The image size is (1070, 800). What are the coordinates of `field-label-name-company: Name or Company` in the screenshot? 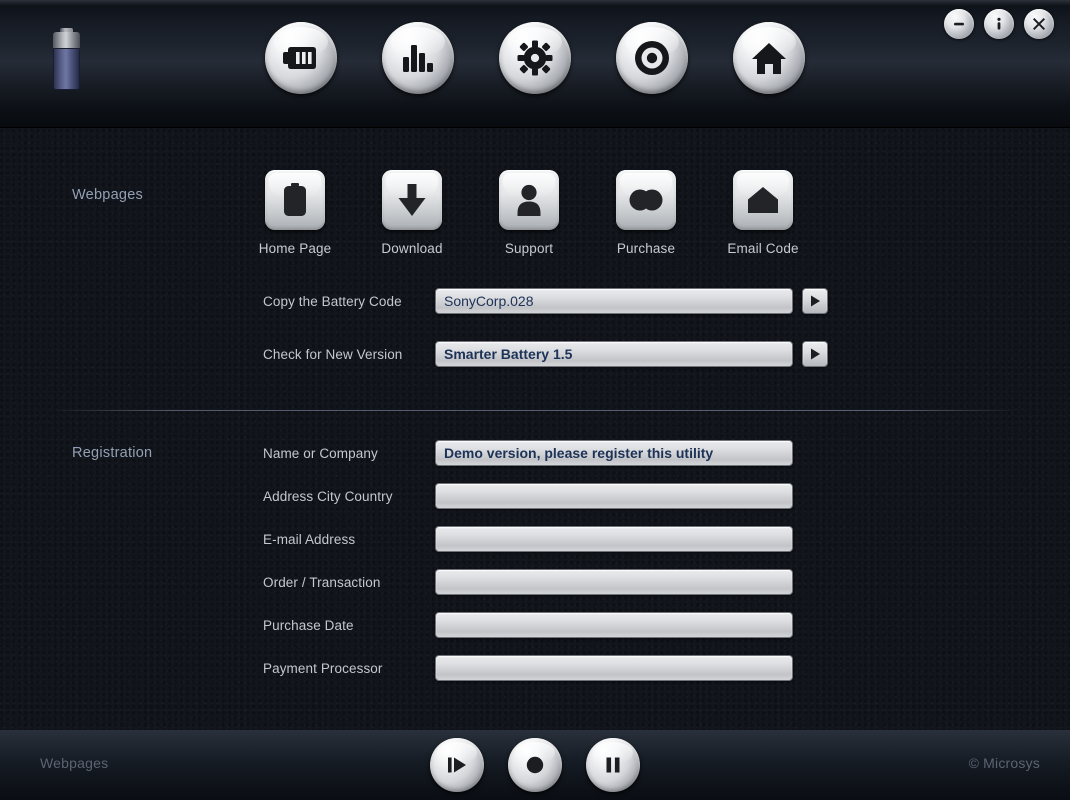 It's located at (320, 453).